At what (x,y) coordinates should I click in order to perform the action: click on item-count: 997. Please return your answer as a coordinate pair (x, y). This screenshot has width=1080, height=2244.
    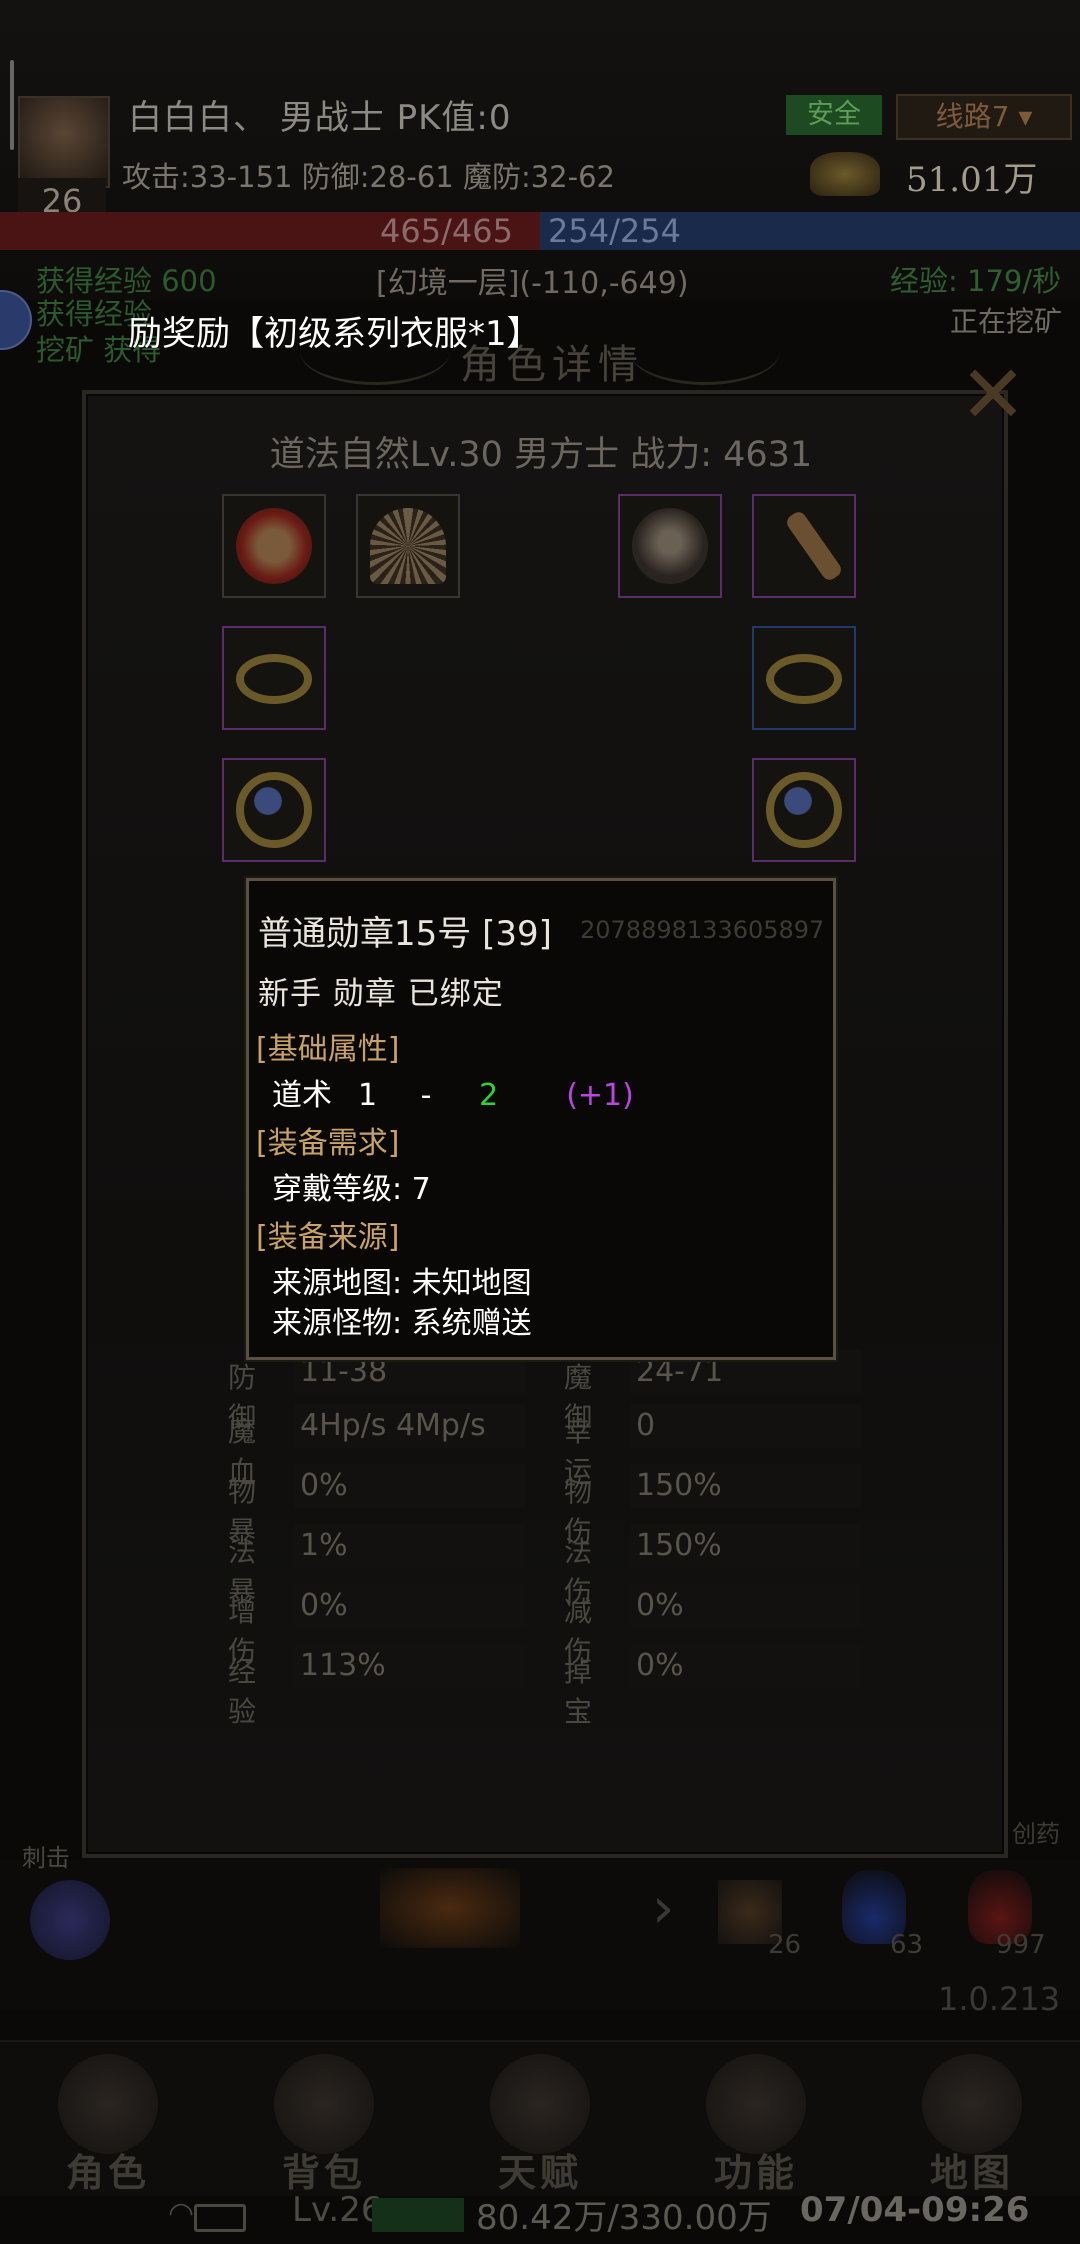
    Looking at the image, I should click on (1021, 1945).